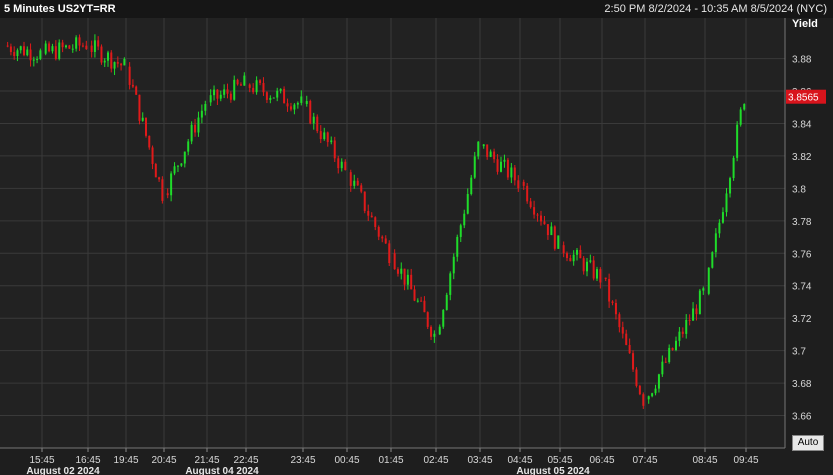  I want to click on x-tick-label: 01:45, so click(390, 460).